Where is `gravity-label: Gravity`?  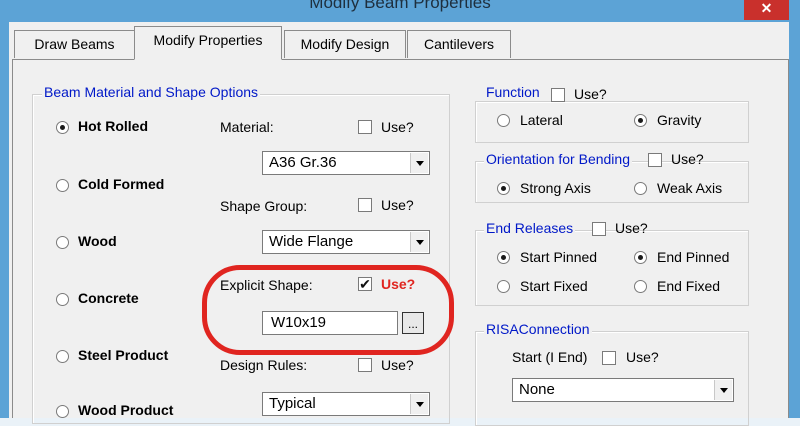
gravity-label: Gravity is located at coordinates (679, 120).